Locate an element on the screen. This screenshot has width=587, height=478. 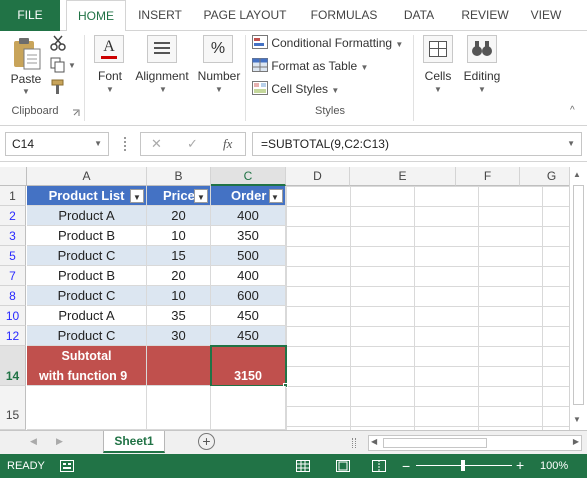
formula-input: =SUBTOTAL(9,C2:C13) ▼ is located at coordinates (417, 144).